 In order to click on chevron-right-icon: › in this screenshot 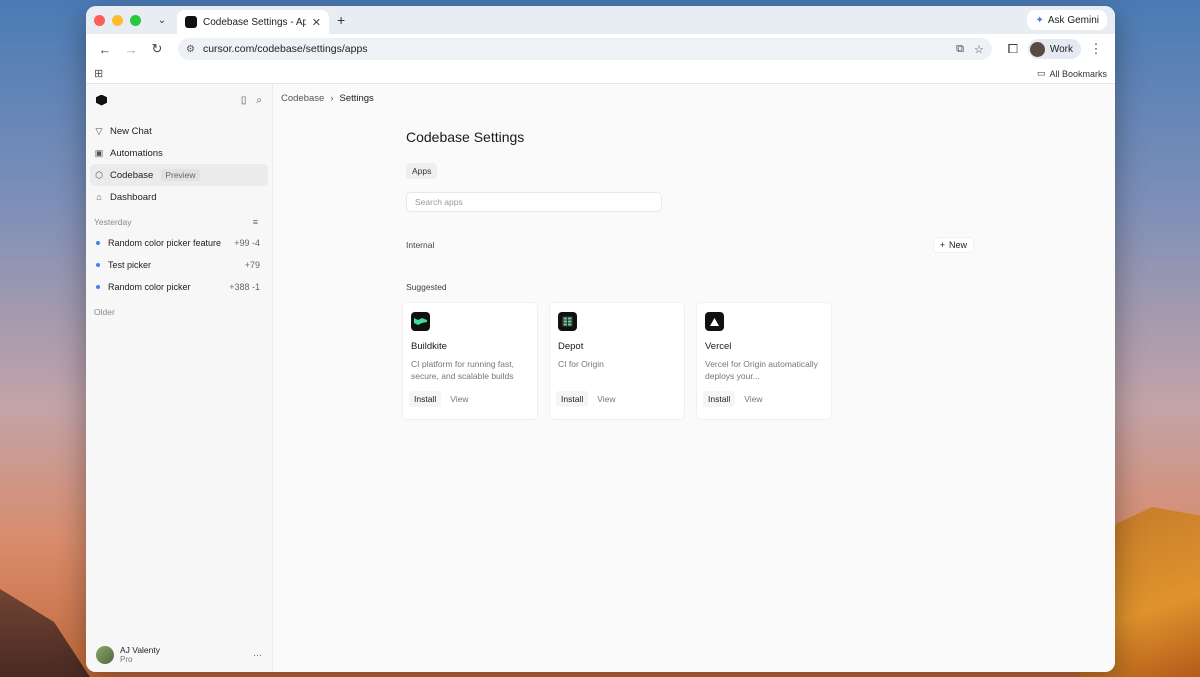, I will do `click(332, 98)`.